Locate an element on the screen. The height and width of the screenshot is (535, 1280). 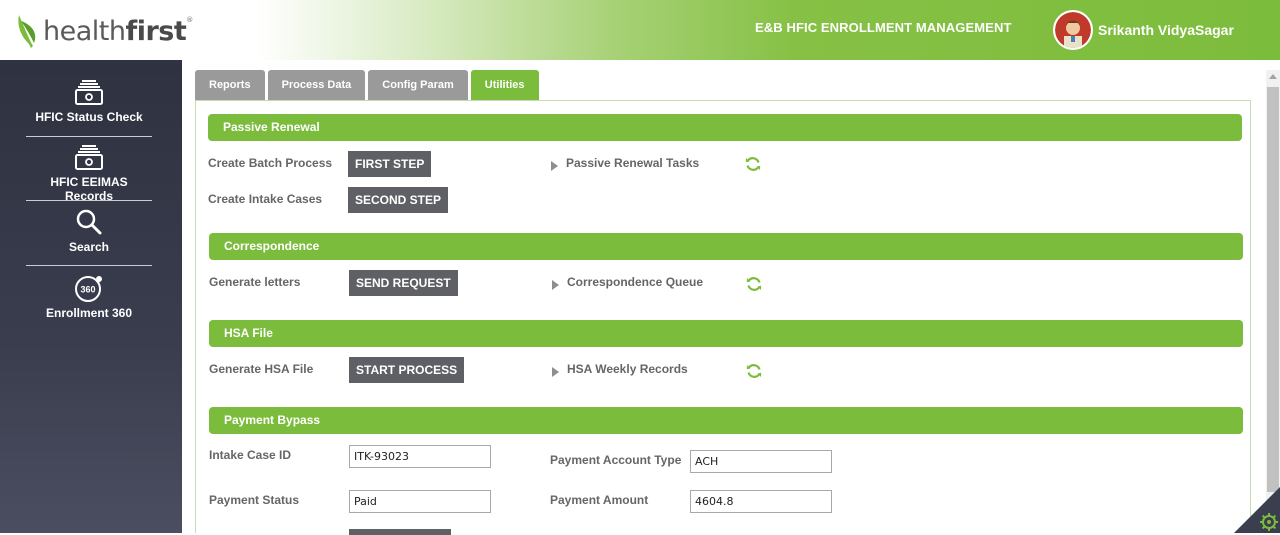
360-icon-text: 360 is located at coordinates (87, 290).